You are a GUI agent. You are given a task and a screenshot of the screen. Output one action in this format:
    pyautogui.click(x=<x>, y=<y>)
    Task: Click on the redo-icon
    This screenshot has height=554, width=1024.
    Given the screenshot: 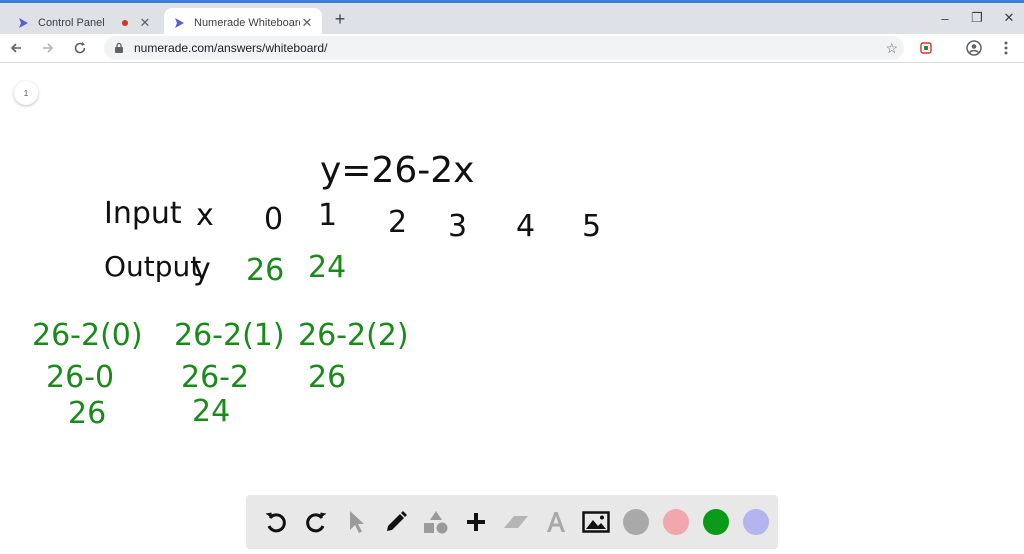 What is the action you would take?
    pyautogui.click(x=316, y=522)
    